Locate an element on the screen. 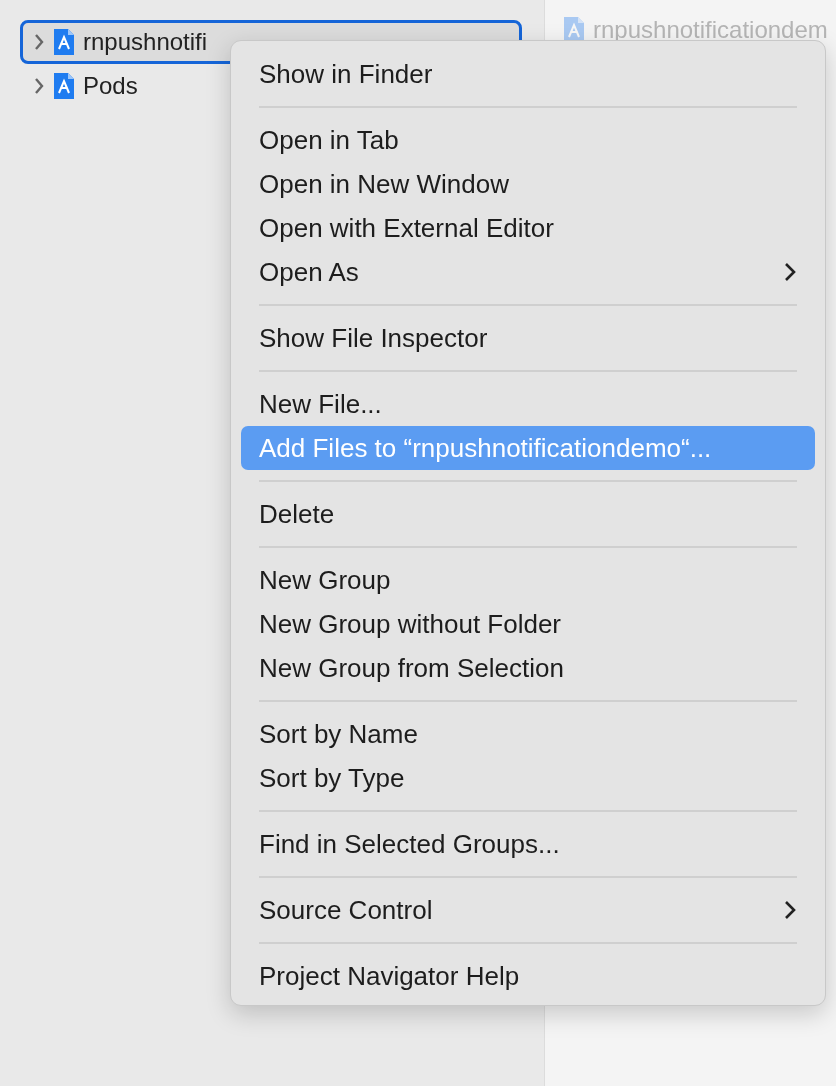  editor-title: rnpushnotificationdem is located at coordinates (710, 30).